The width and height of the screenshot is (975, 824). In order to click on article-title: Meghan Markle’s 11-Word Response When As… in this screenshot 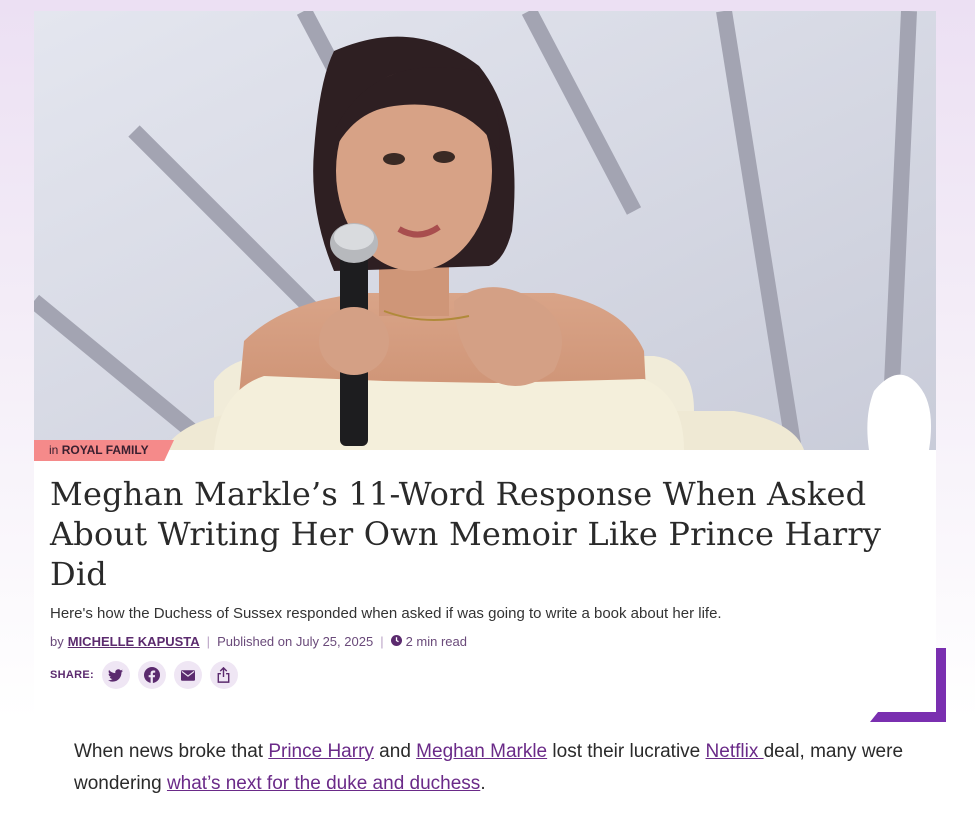, I will do `click(466, 534)`.